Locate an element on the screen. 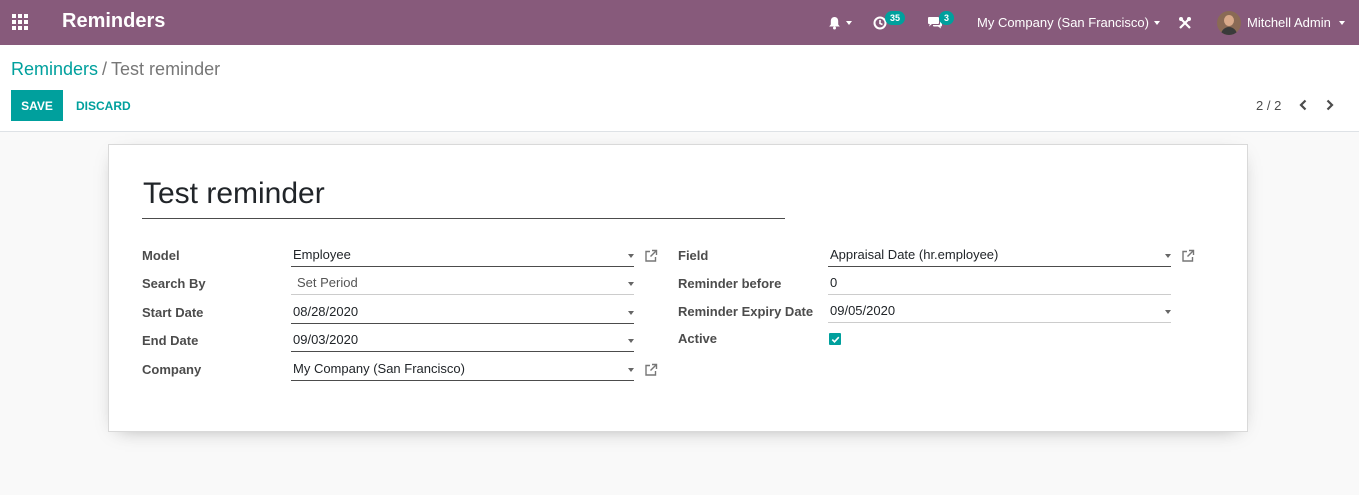 The height and width of the screenshot is (495, 1359). messages-count-badge: 3 is located at coordinates (947, 18).